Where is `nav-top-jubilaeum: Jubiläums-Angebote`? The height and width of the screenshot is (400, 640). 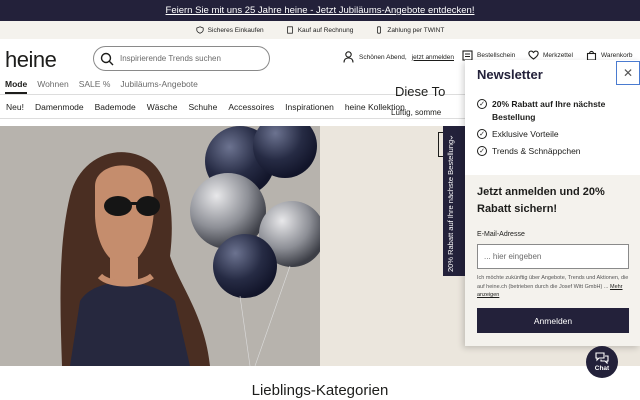 nav-top-jubilaeum: Jubiläums-Angebote is located at coordinates (159, 86).